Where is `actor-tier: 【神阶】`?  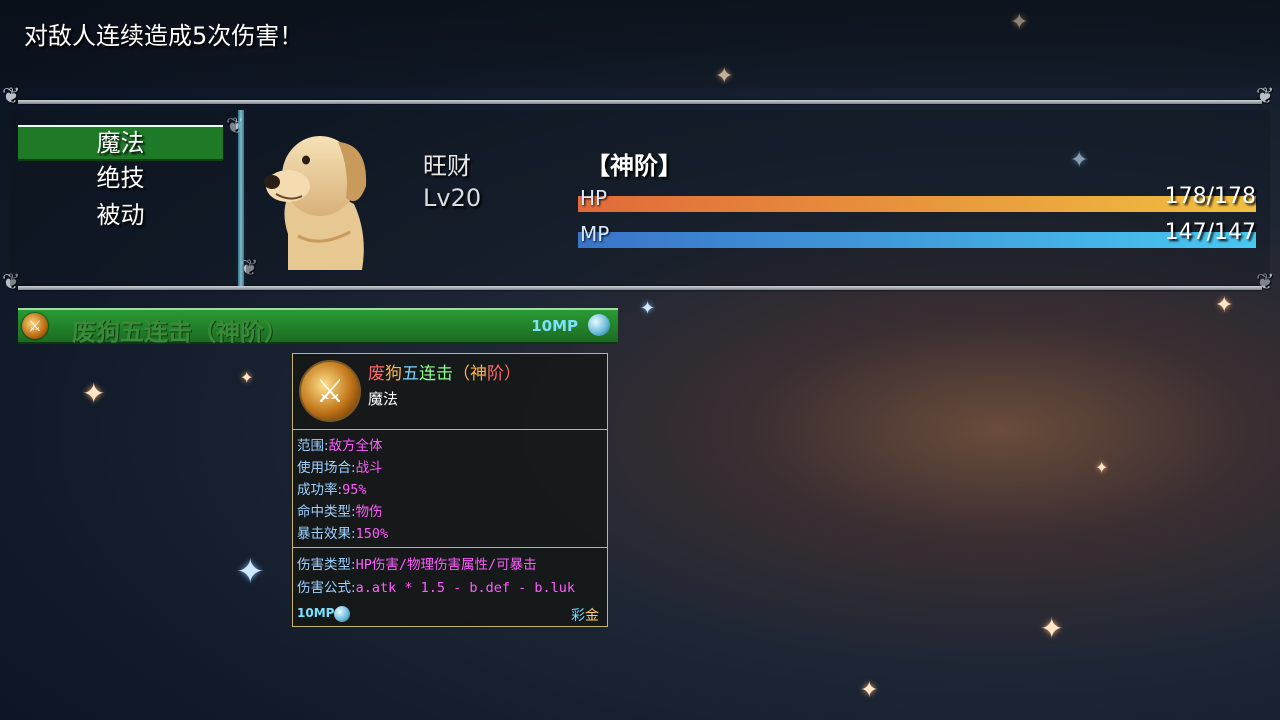
actor-tier: 【神阶】 is located at coordinates (634, 166).